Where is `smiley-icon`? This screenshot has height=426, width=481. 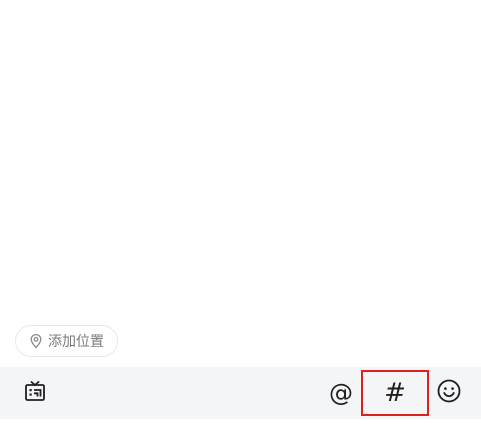 smiley-icon is located at coordinates (449, 393).